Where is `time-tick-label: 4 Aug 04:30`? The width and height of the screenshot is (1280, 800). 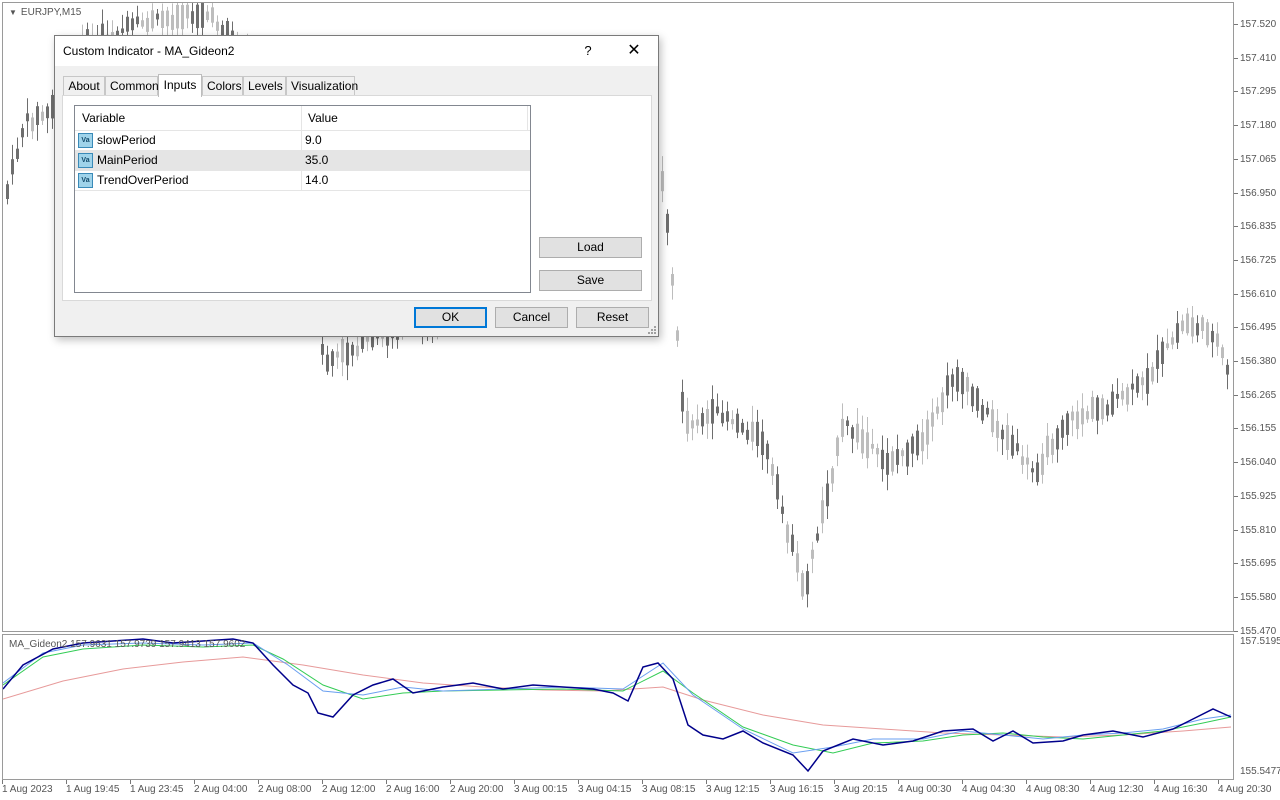
time-tick-label: 4 Aug 04:30 is located at coordinates (989, 789).